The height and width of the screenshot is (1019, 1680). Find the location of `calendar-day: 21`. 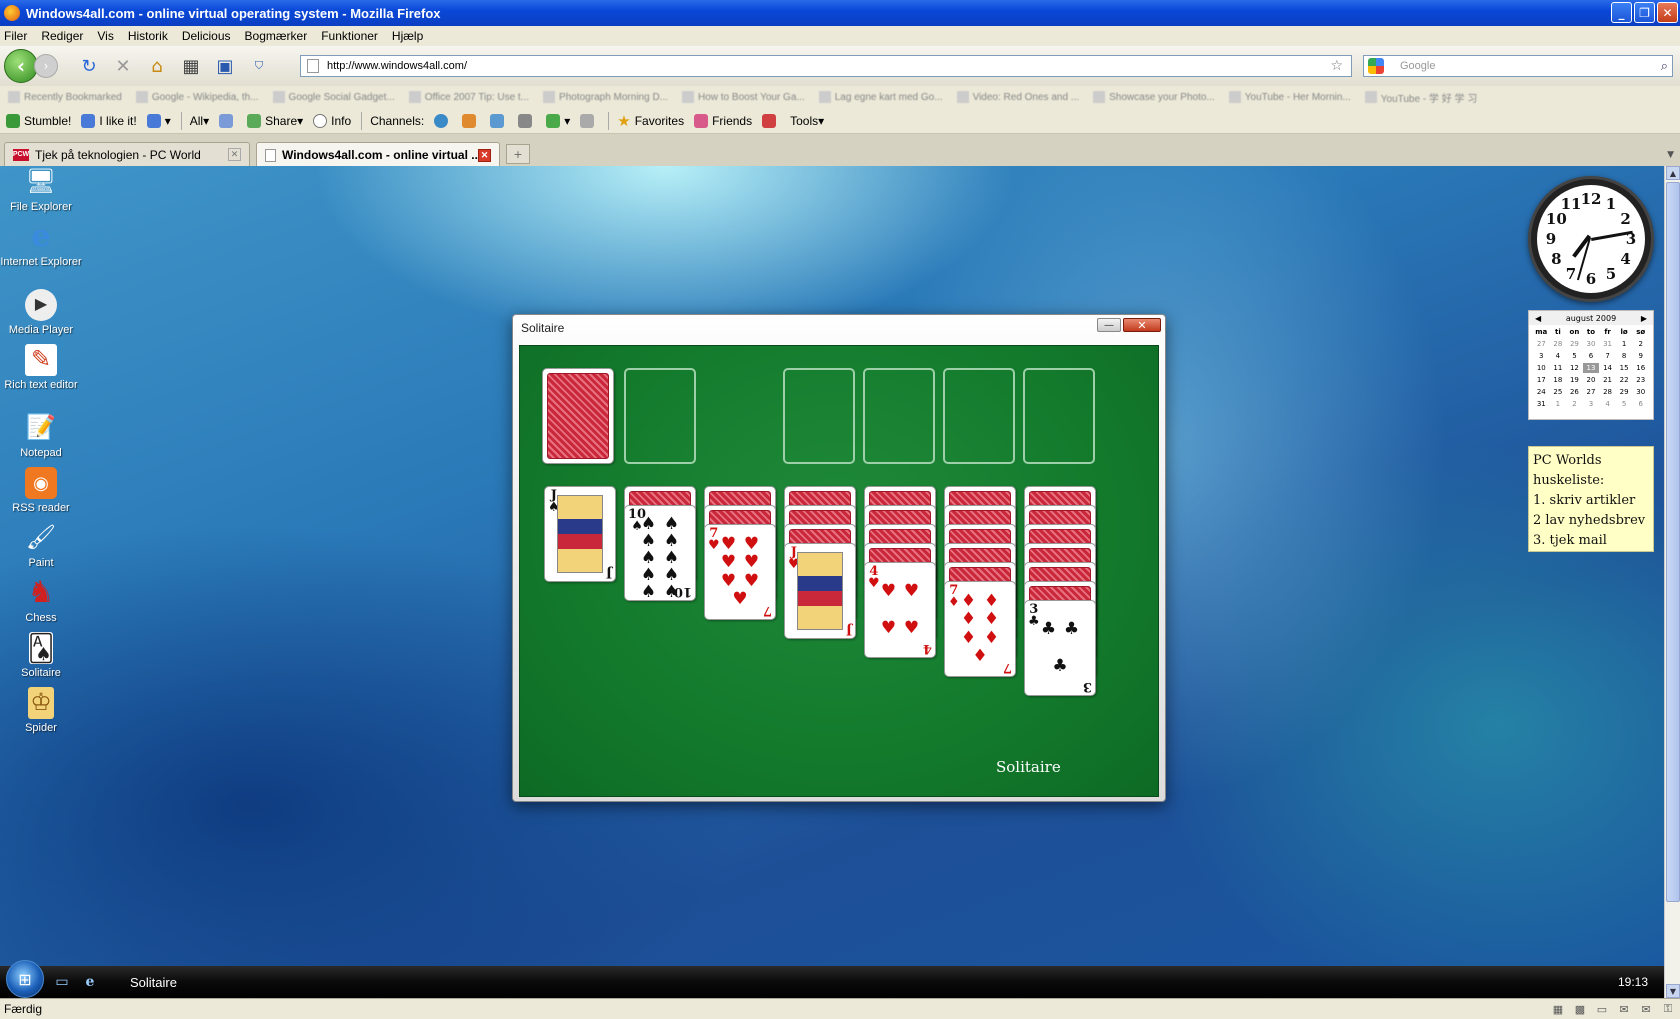

calendar-day: 21 is located at coordinates (1607, 380).